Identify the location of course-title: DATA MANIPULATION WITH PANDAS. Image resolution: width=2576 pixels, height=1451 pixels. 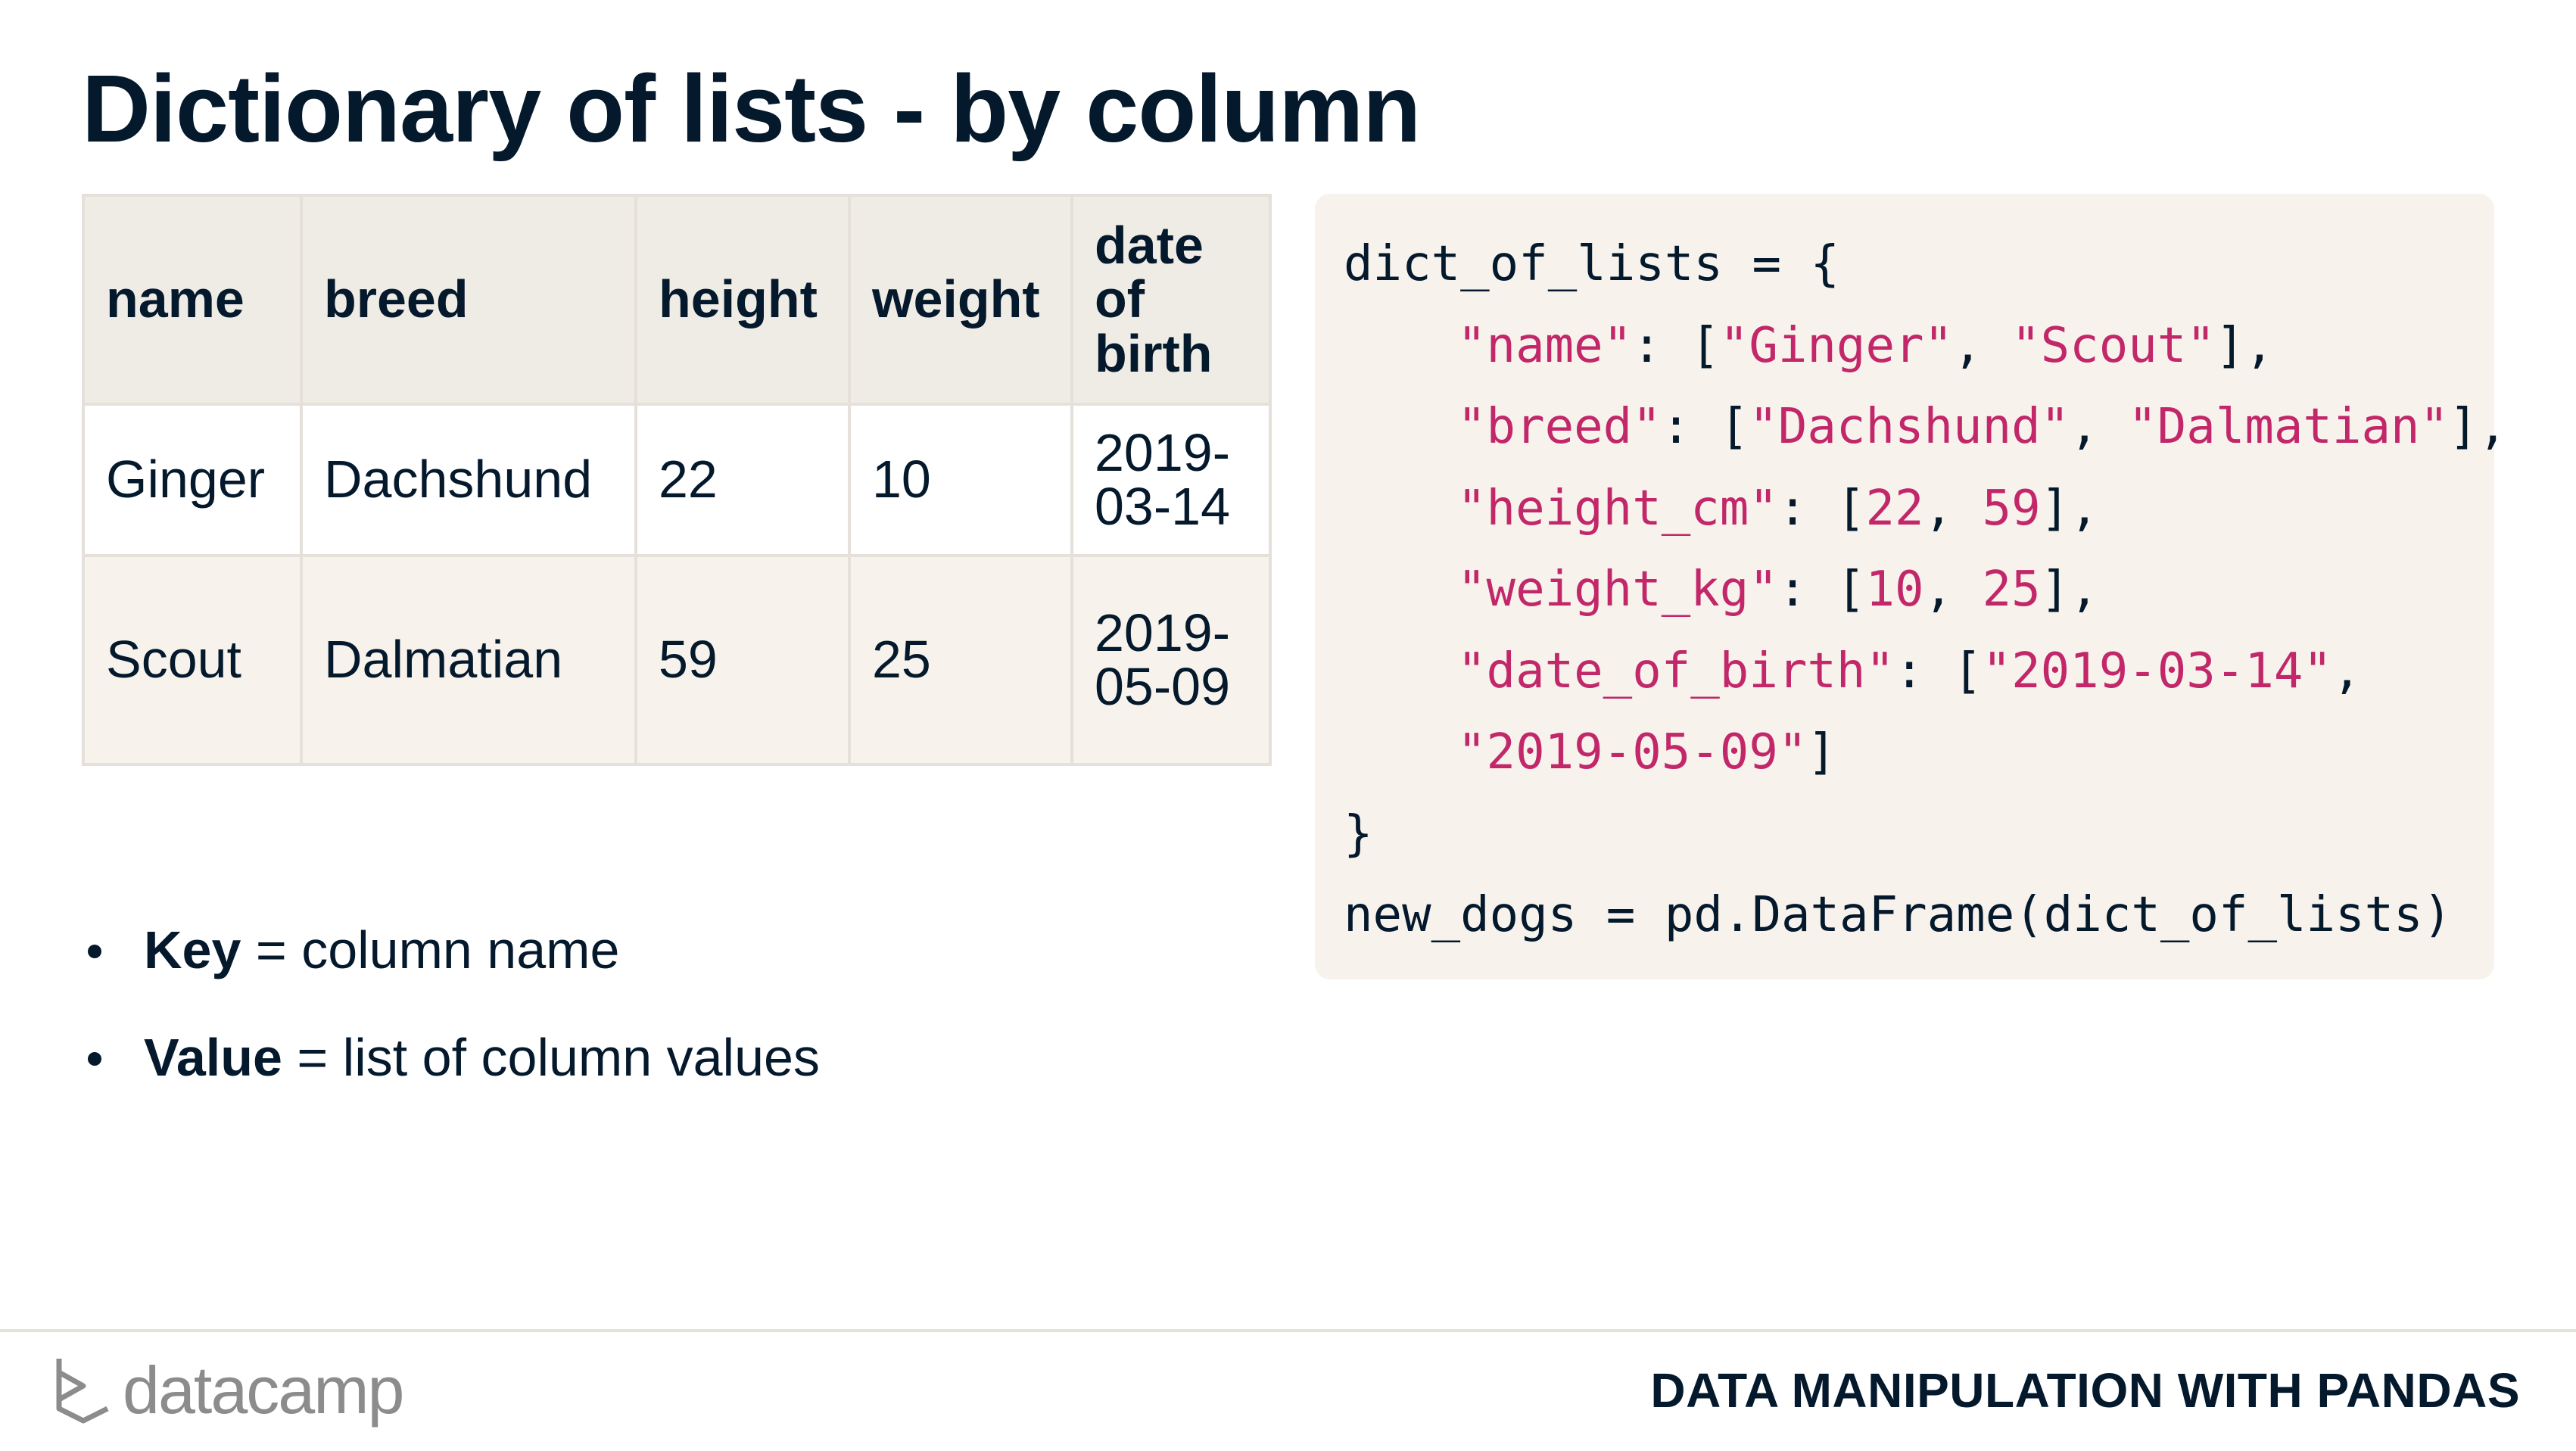
(2085, 1390).